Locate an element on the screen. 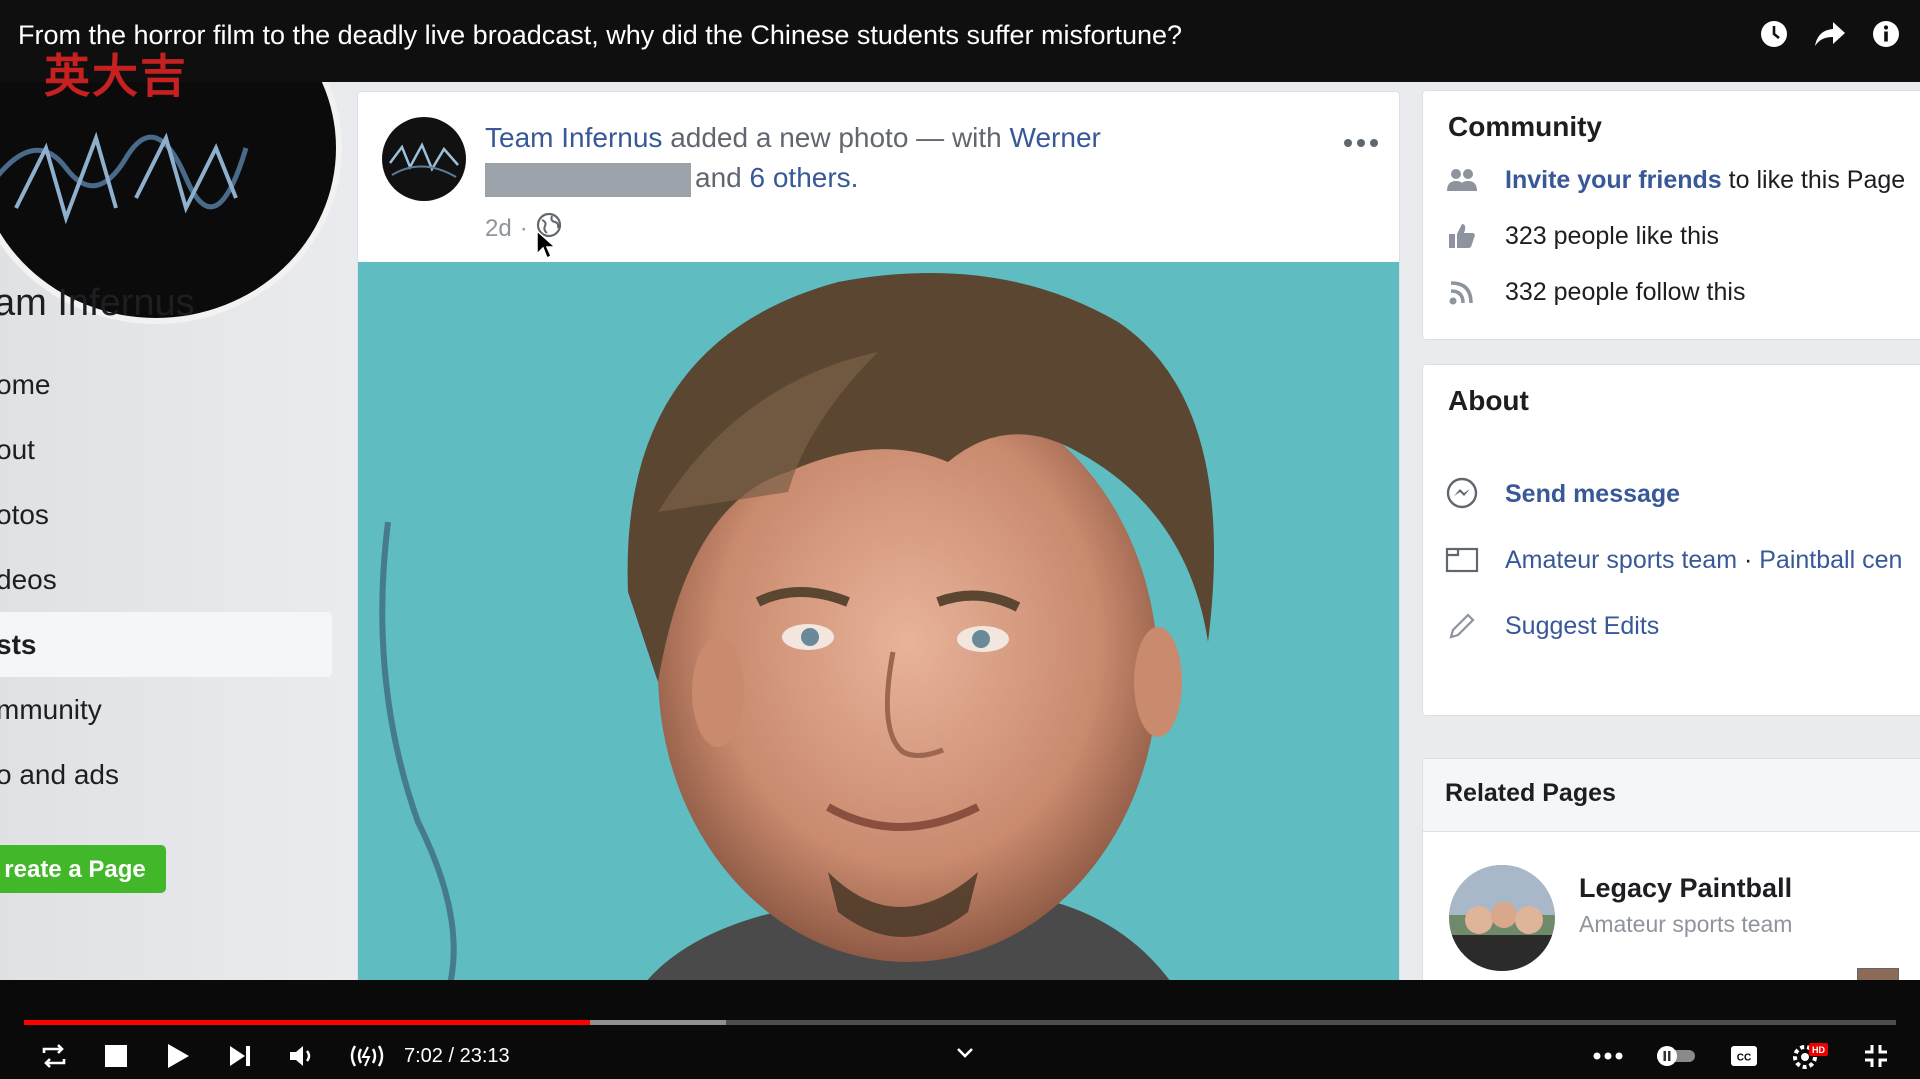 The height and width of the screenshot is (1079, 1920). about-title: About is located at coordinates (1488, 400).